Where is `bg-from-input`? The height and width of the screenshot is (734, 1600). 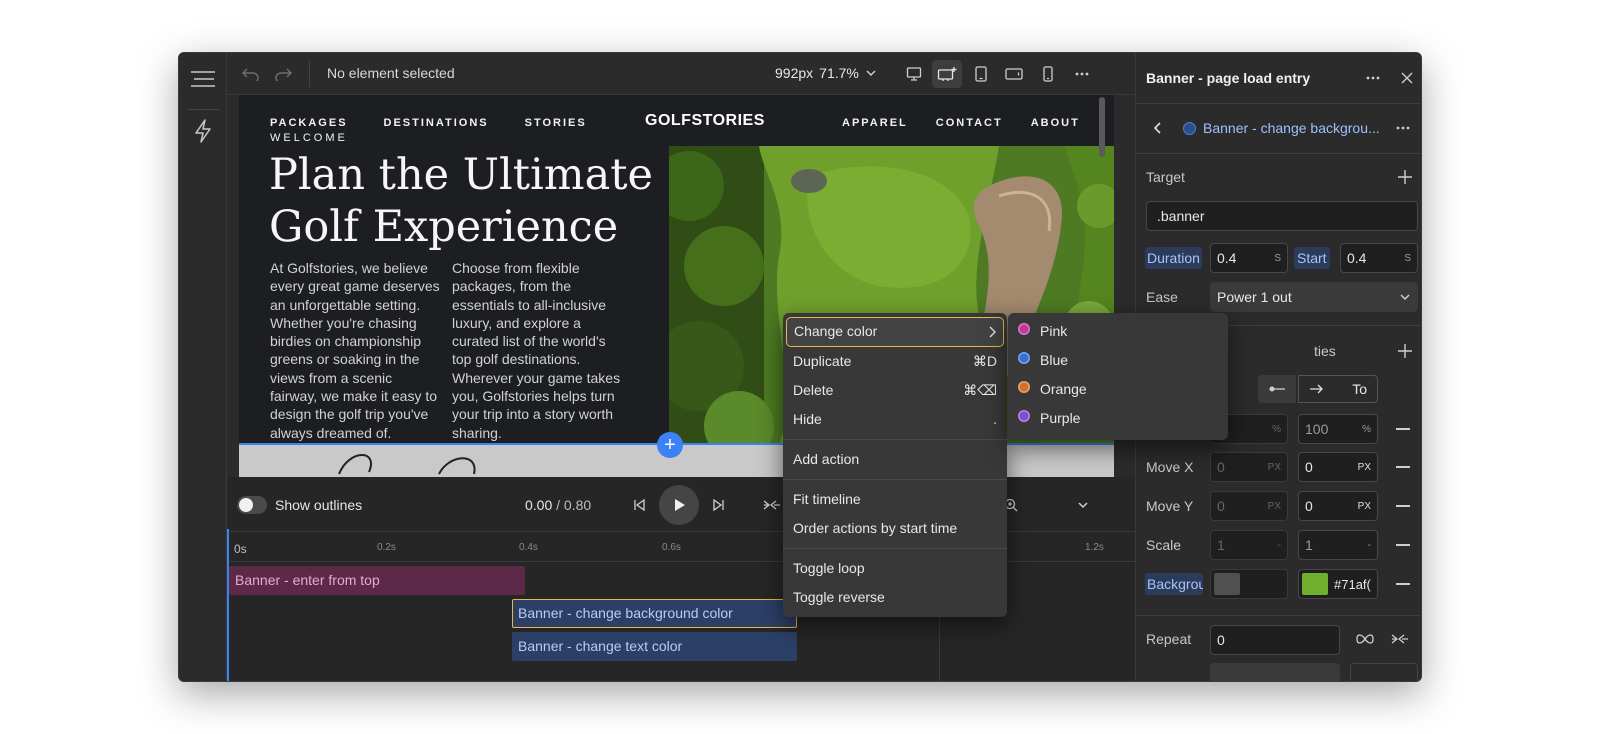 bg-from-input is located at coordinates (1249, 584).